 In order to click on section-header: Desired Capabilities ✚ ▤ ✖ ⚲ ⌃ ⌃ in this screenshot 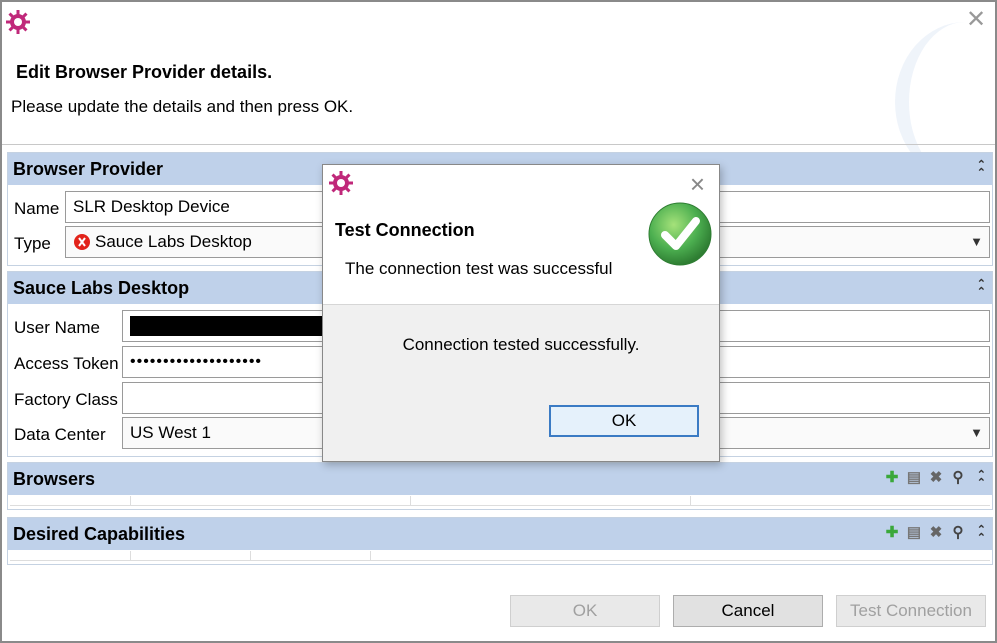, I will do `click(500, 534)`.